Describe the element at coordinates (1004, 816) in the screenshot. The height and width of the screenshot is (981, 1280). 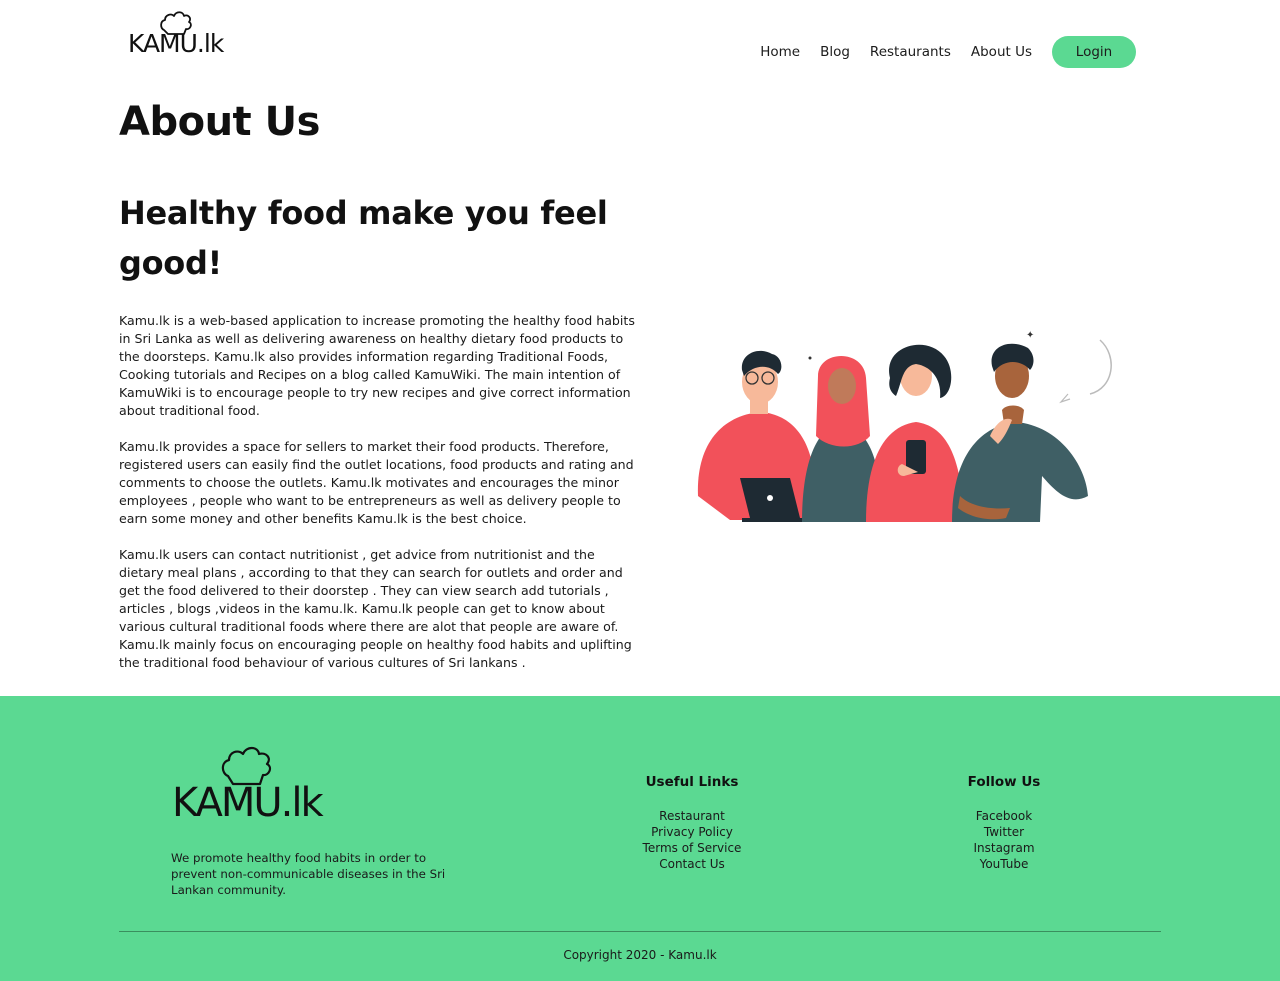
I see `social-link-facebook: Facebook` at that location.